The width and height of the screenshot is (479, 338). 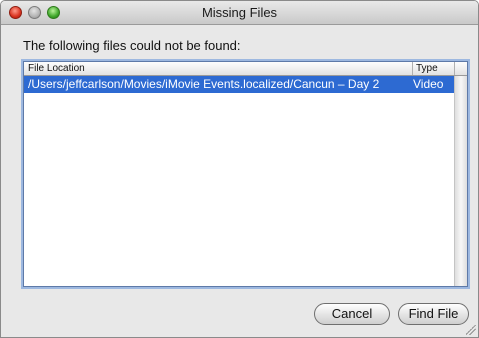 What do you see at coordinates (352, 314) in the screenshot?
I see `cancel-button: Cancel` at bounding box center [352, 314].